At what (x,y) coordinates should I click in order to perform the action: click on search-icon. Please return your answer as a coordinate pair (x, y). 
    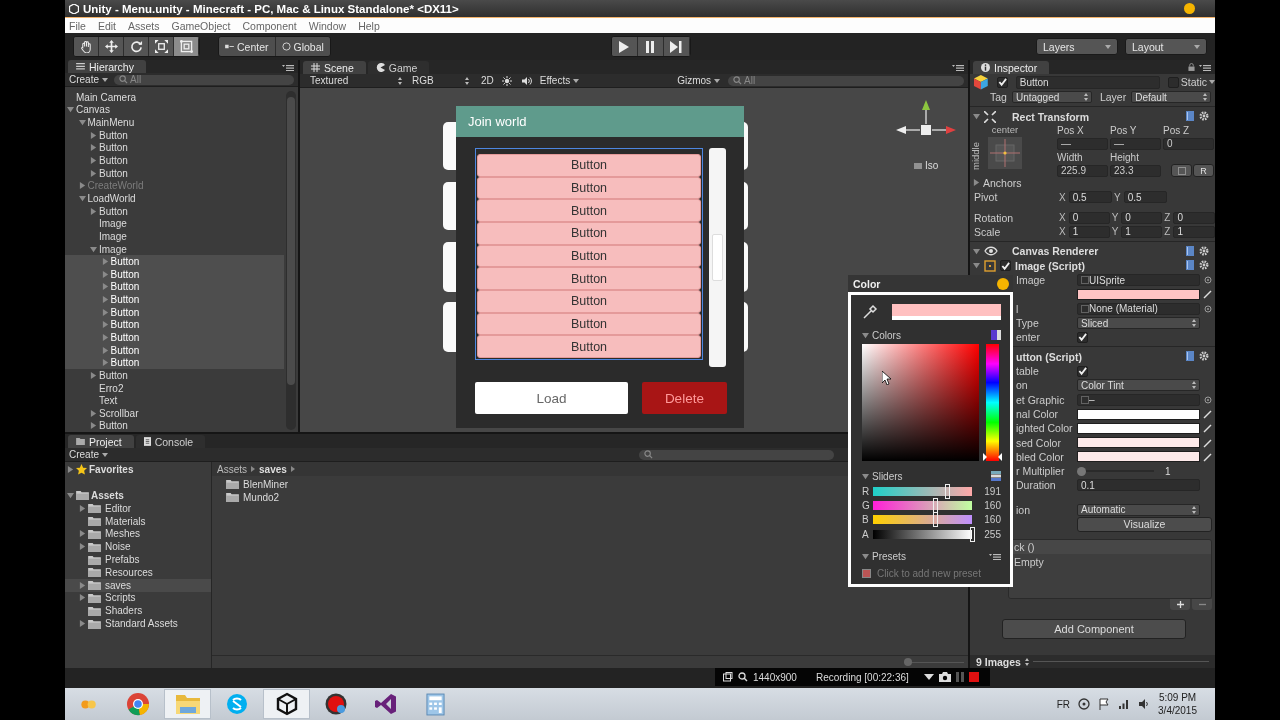
    Looking at the image, I should click on (743, 677).